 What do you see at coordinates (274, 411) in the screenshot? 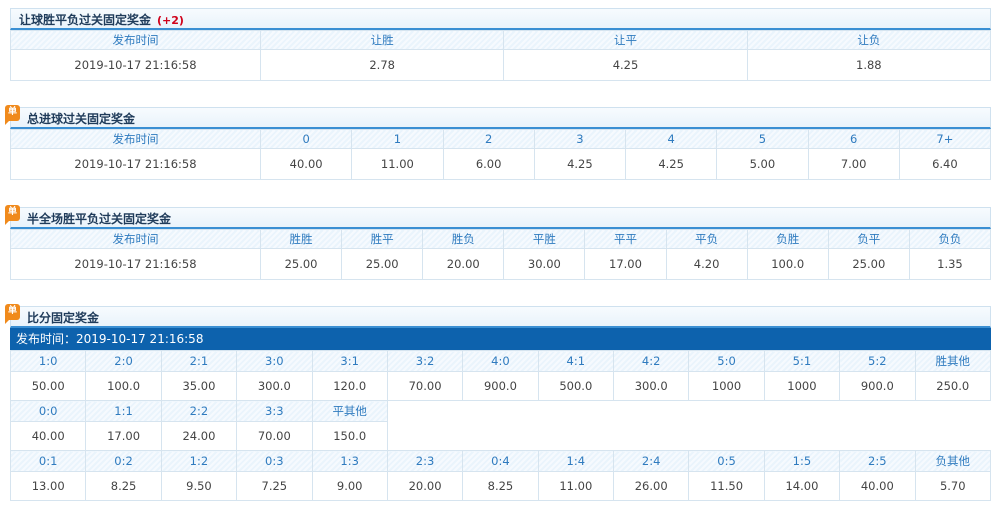
I see `score-cell: 3:3` at bounding box center [274, 411].